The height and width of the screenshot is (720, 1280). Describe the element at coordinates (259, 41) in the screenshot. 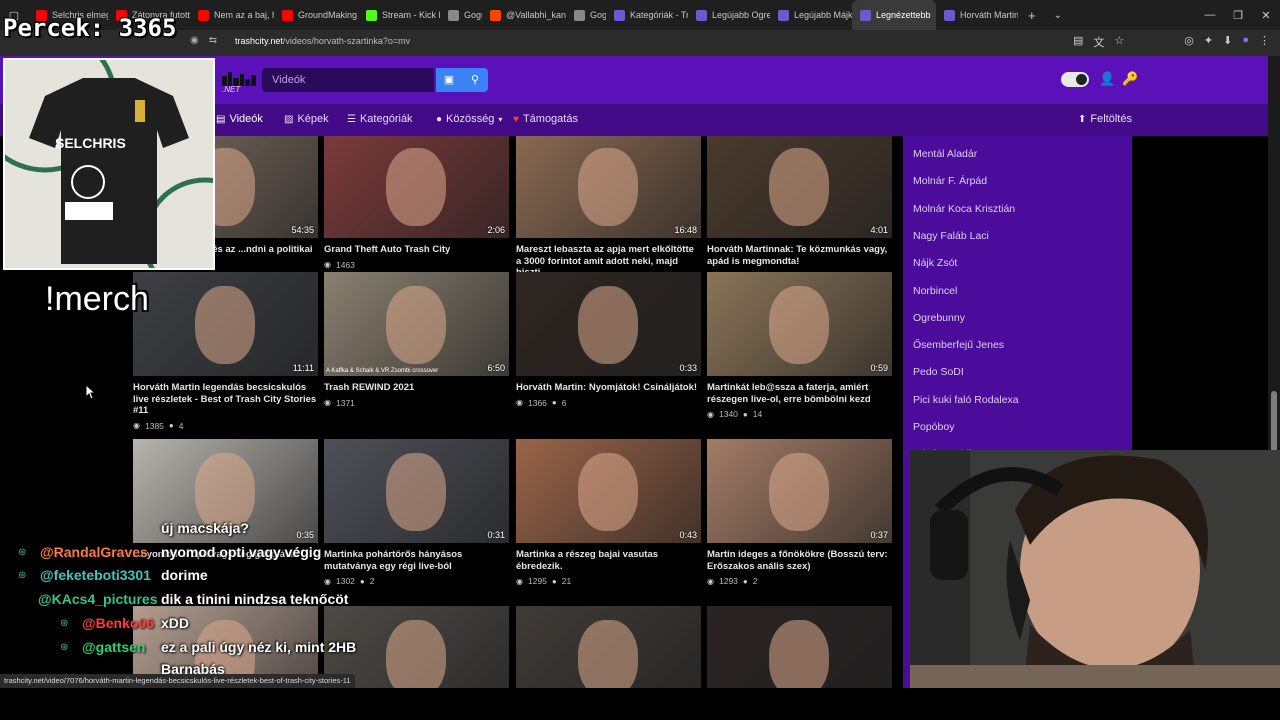

I see `url-host: trashcity.net` at that location.